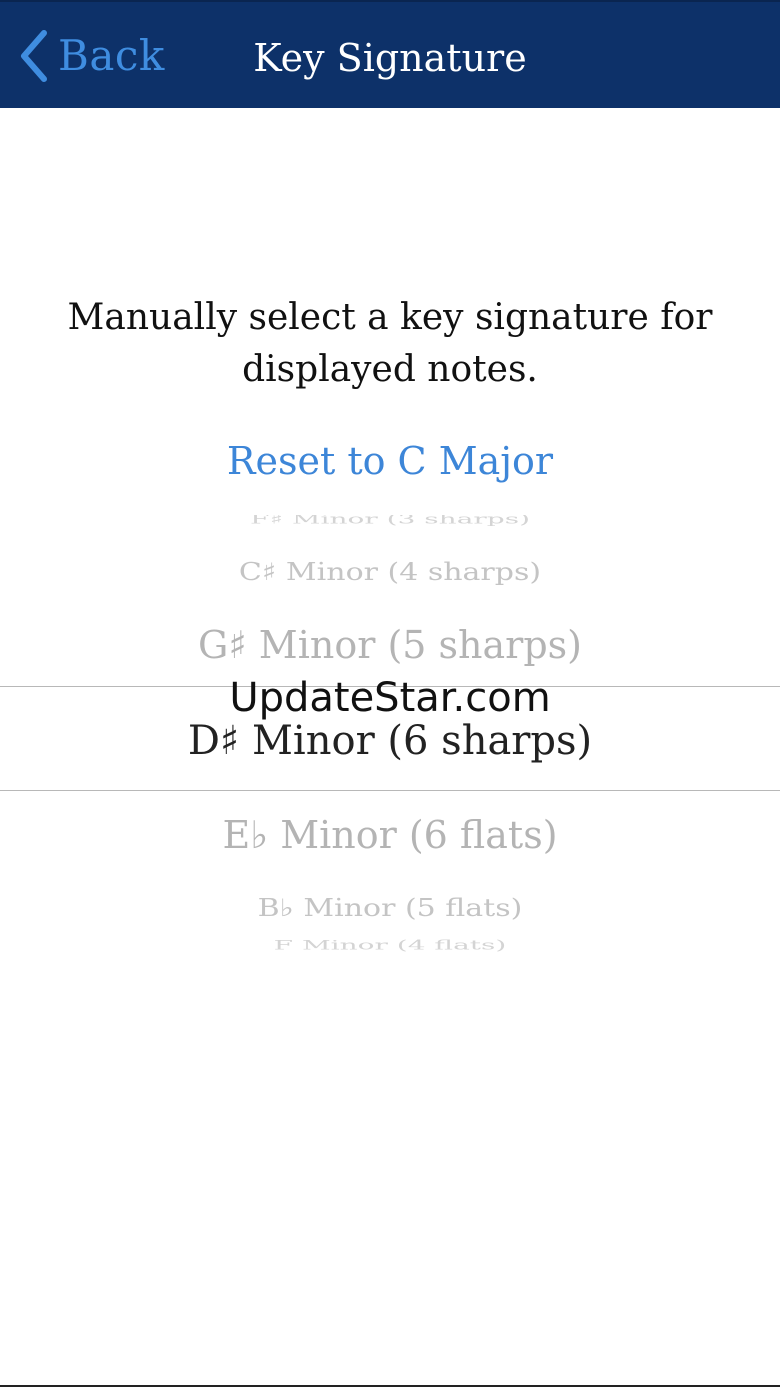 The image size is (780, 1387). What do you see at coordinates (390, 645) in the screenshot?
I see `picker-option: G♯ Minor (5 sharps)` at bounding box center [390, 645].